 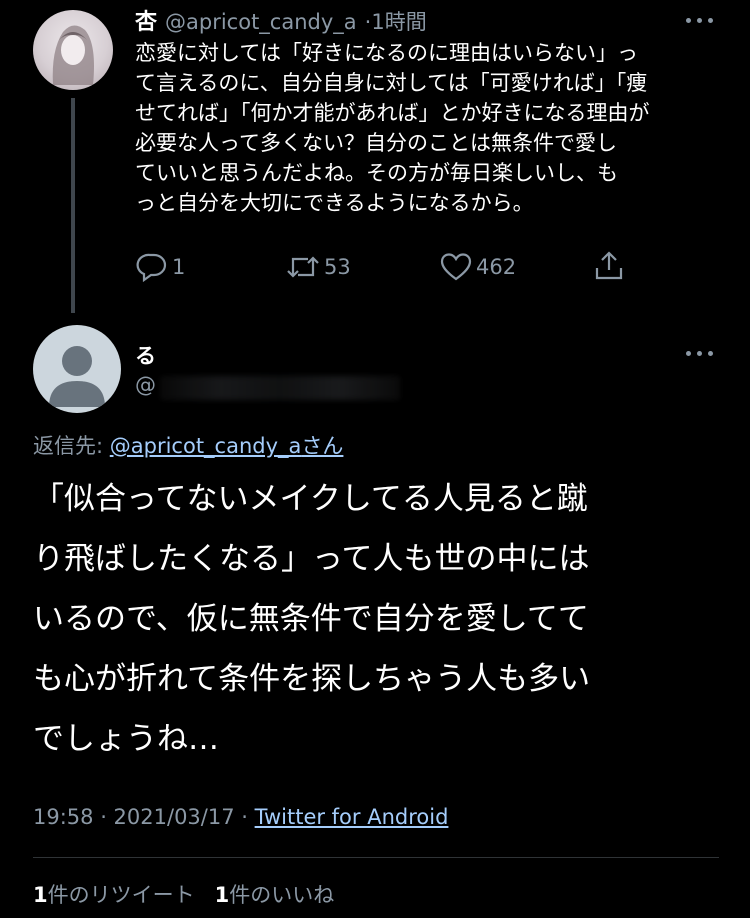 What do you see at coordinates (376, 857) in the screenshot?
I see `divider` at bounding box center [376, 857].